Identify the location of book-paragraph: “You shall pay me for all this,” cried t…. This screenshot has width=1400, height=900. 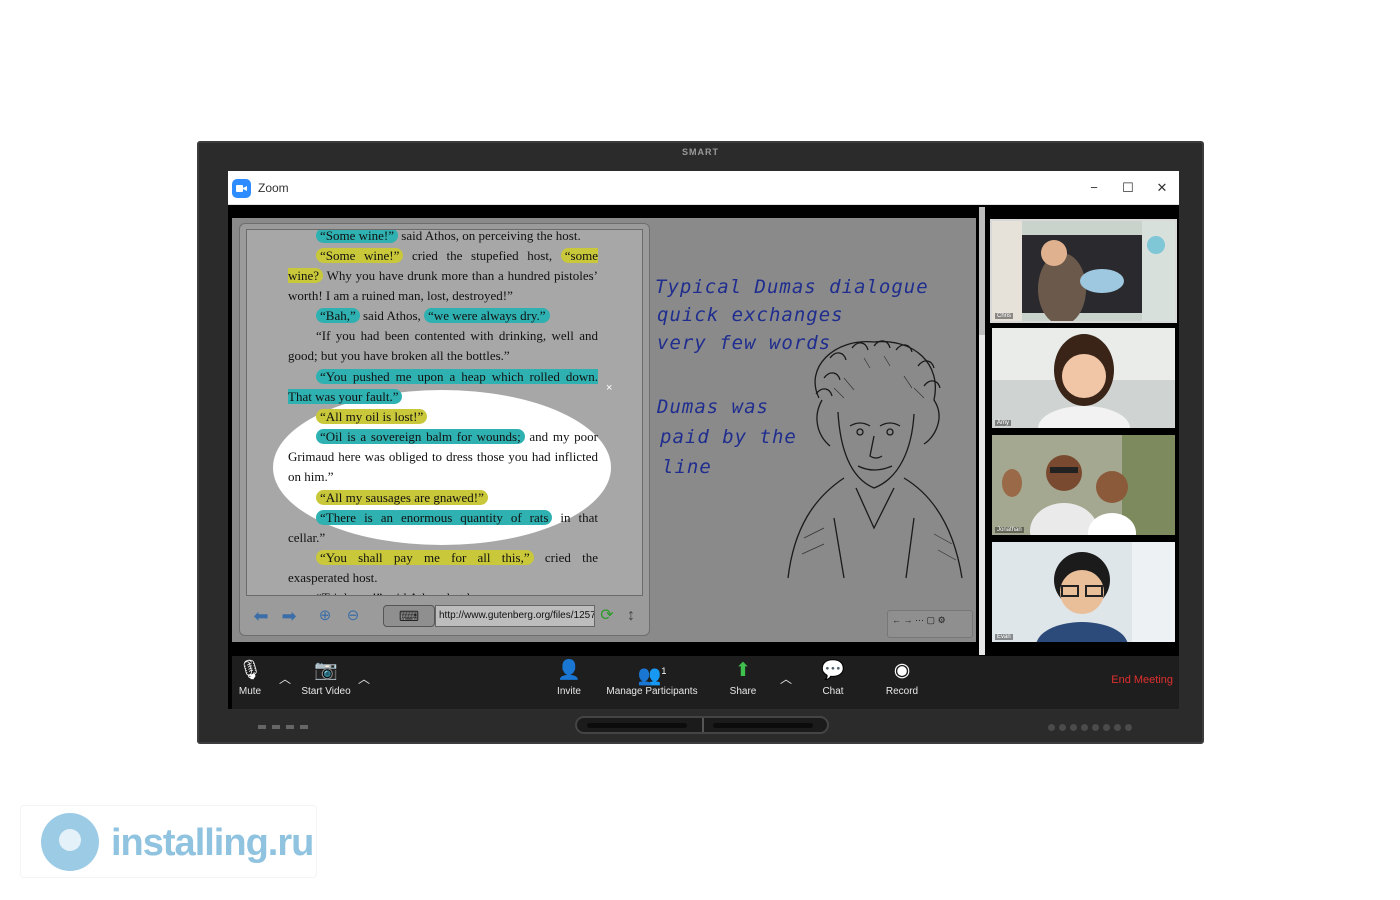
(443, 568).